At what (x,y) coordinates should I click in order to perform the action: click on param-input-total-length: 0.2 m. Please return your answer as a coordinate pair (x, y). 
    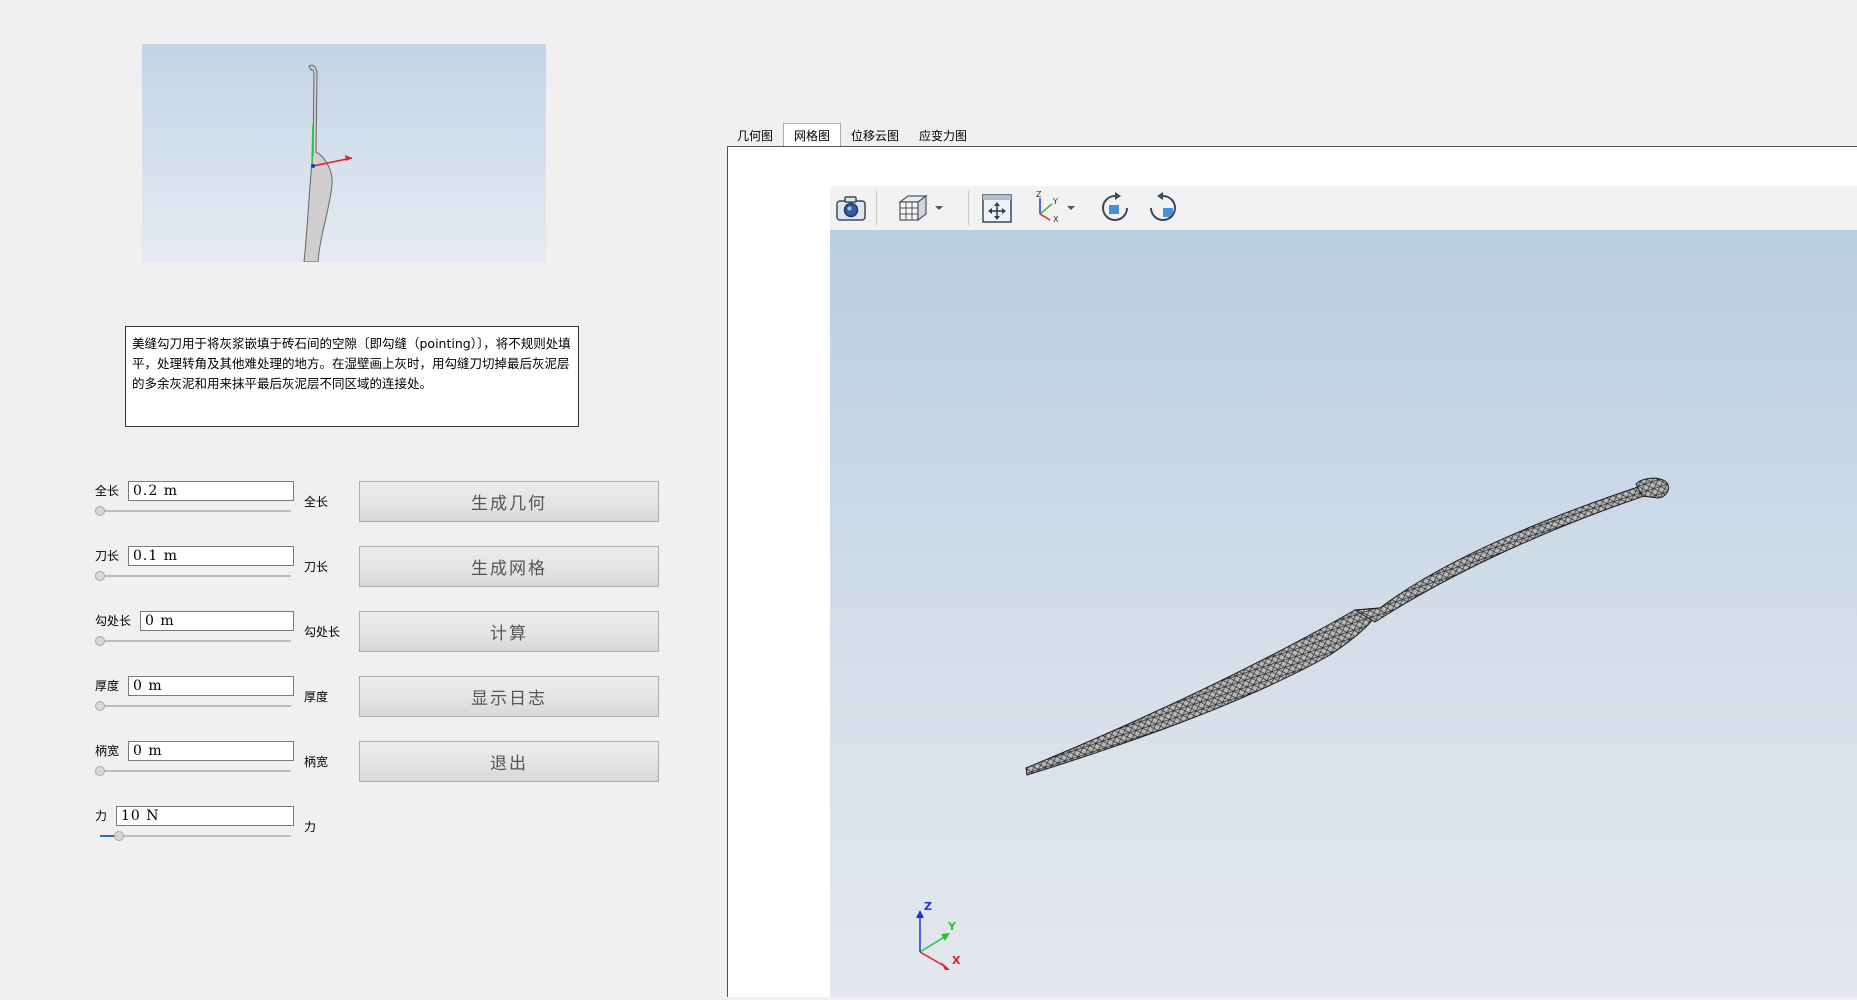
    Looking at the image, I should click on (211, 491).